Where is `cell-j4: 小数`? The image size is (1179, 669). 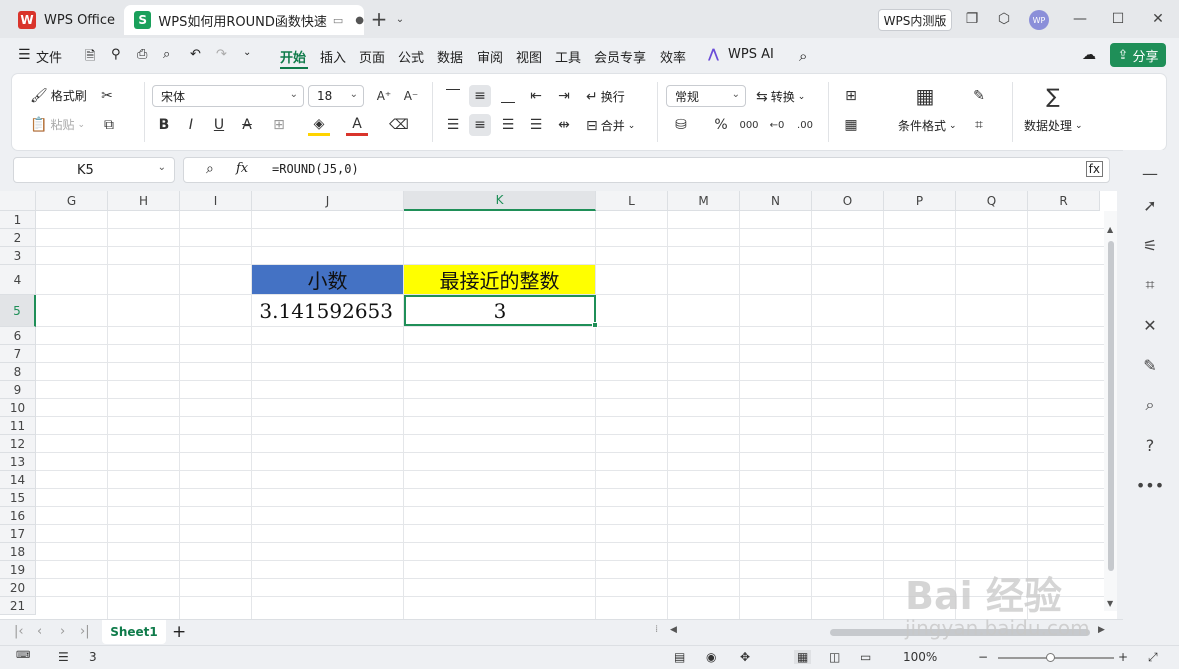
cell-j4: 小数 is located at coordinates (327, 279).